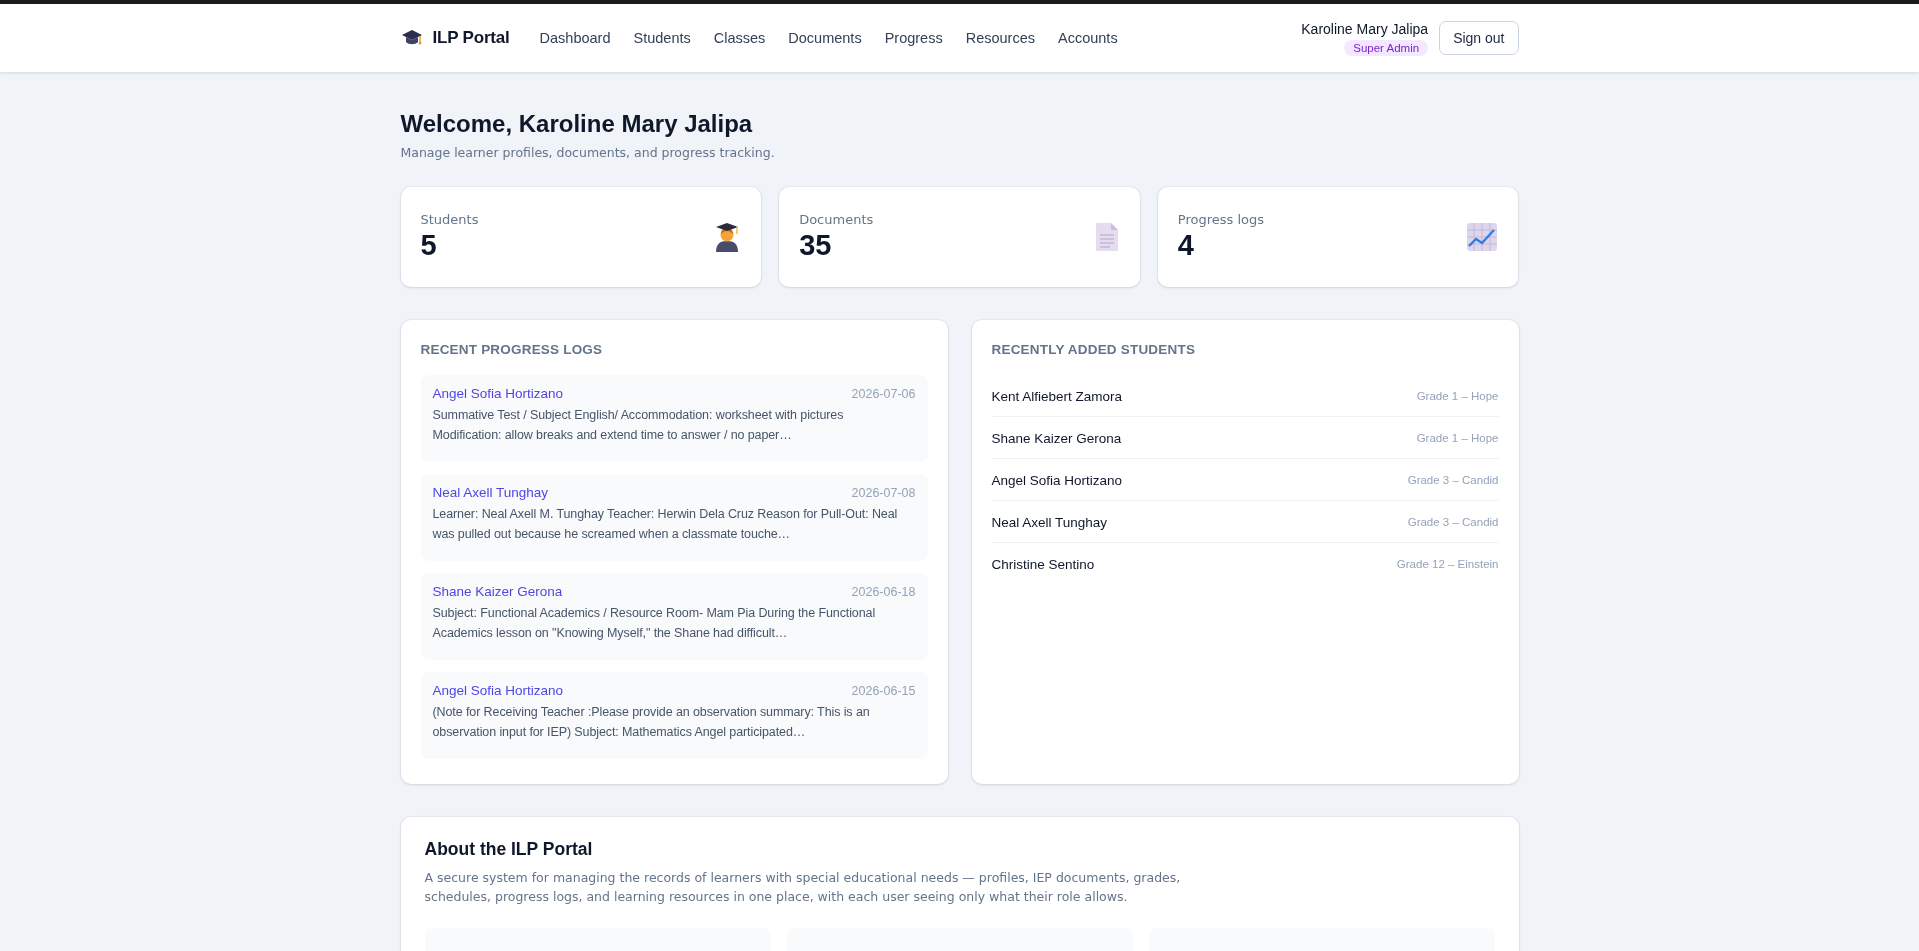  What do you see at coordinates (429, 245) in the screenshot?
I see `stat-value: 5` at bounding box center [429, 245].